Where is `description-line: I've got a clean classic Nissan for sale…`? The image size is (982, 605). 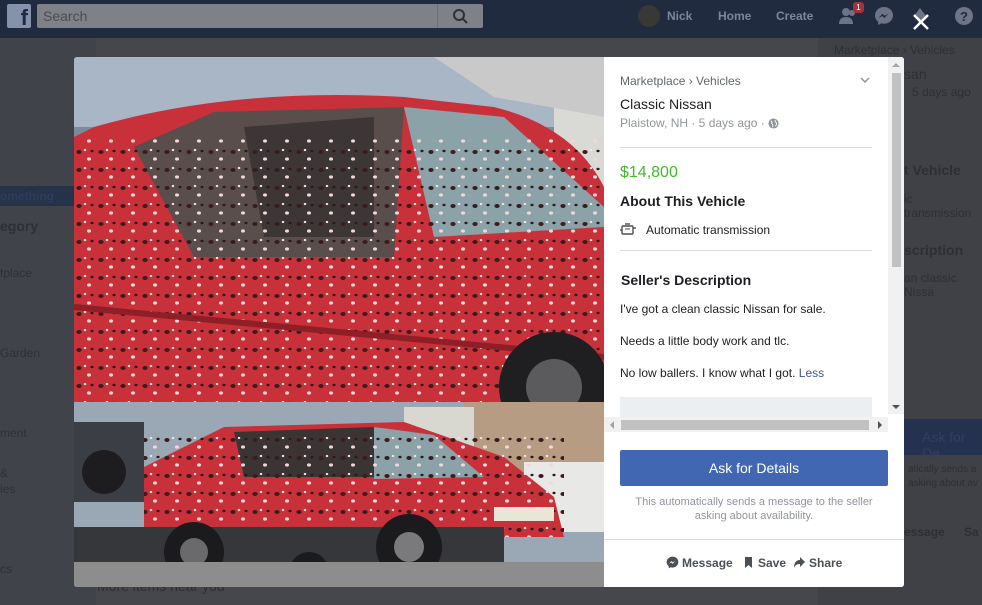 description-line: I've got a clean classic Nissan for sale… is located at coordinates (723, 309).